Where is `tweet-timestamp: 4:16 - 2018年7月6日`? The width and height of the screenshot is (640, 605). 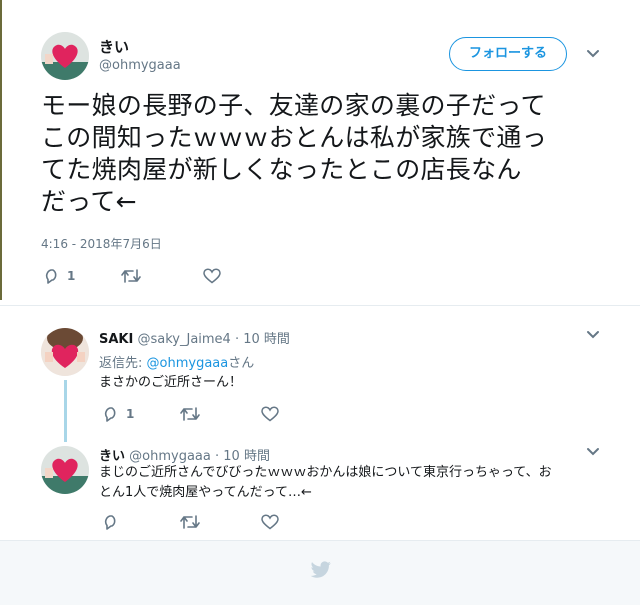
tweet-timestamp: 4:16 - 2018年7月6日 is located at coordinates (101, 243).